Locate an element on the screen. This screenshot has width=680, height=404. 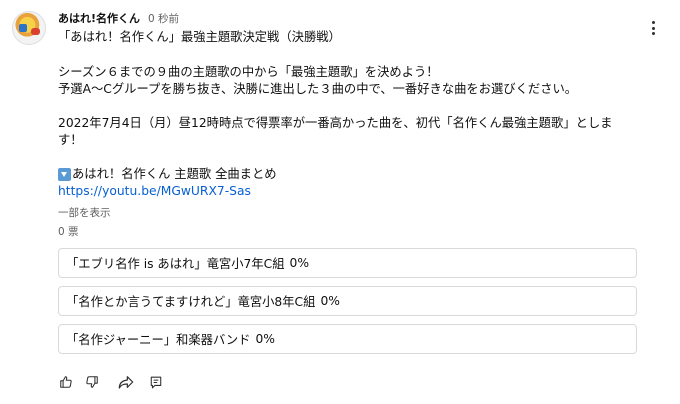
post-body-line: あはれ！名作くん 主題歌 全曲まとめ is located at coordinates (167, 174).